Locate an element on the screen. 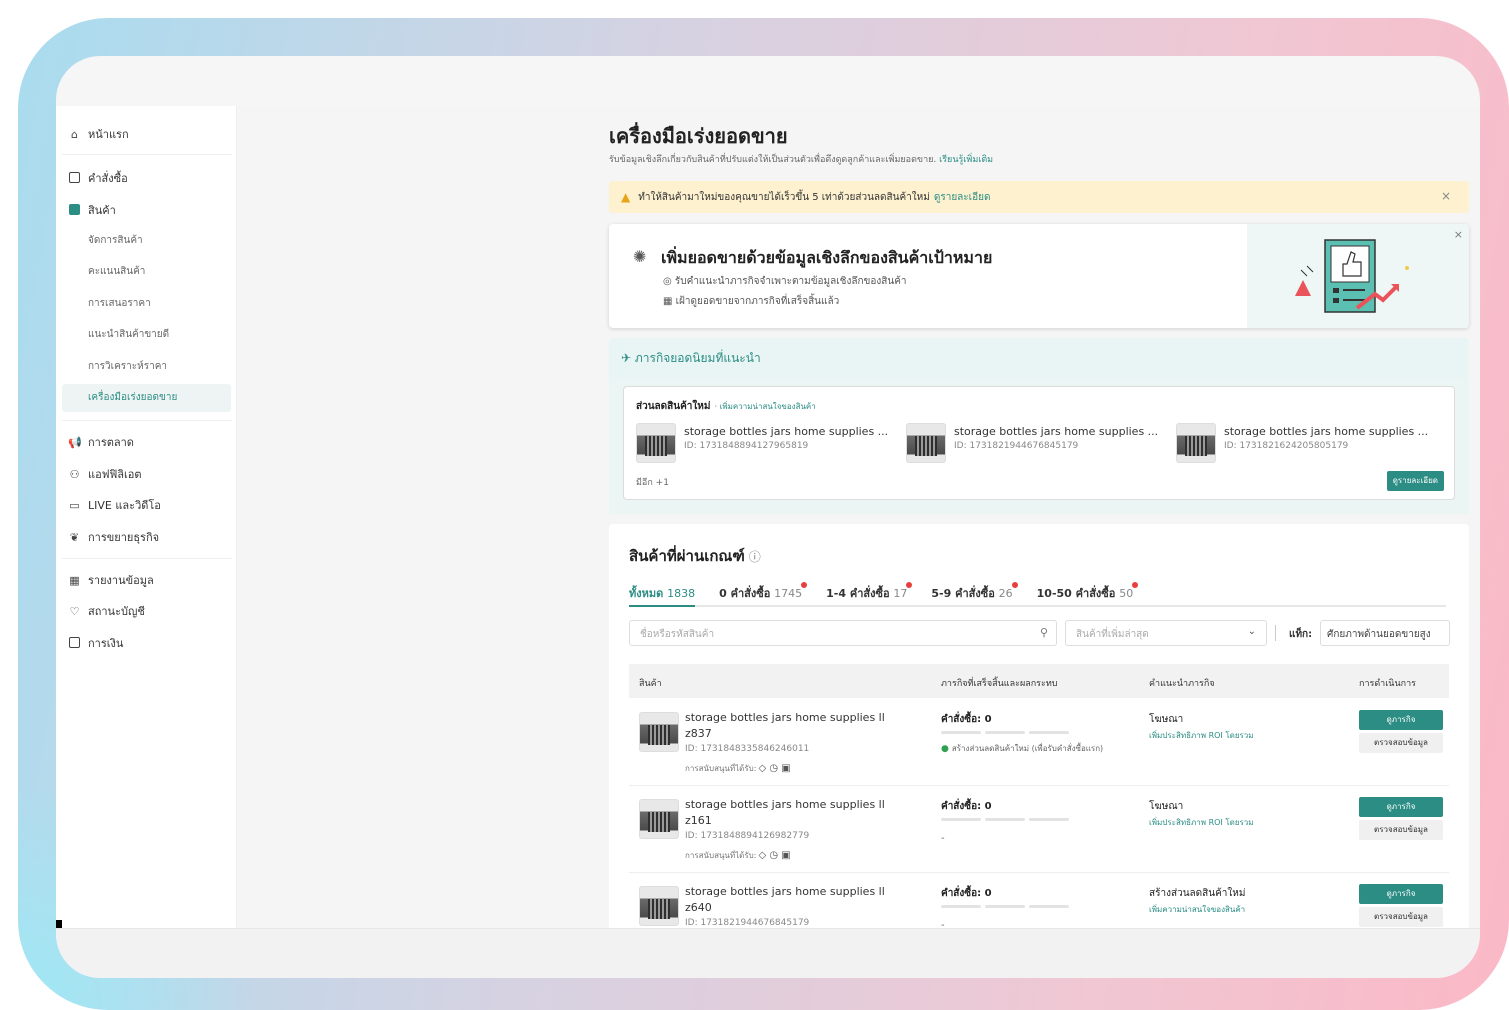  chevron-down-icon: ⌄ is located at coordinates (1251, 631).